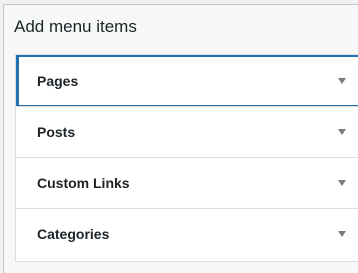 The width and height of the screenshot is (358, 273). I want to click on section-label-custom-links: Custom Links, so click(83, 183).